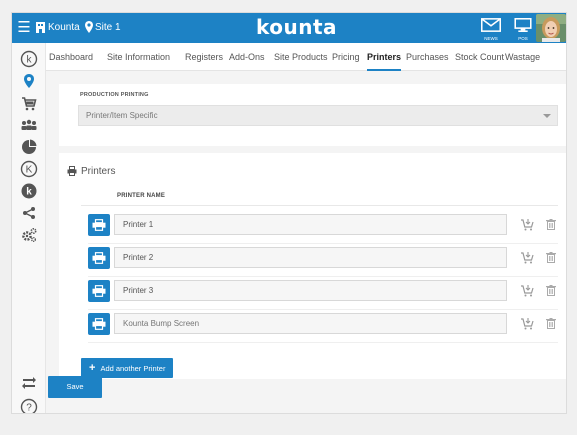  What do you see at coordinates (40, 27) in the screenshot?
I see `store-icon` at bounding box center [40, 27].